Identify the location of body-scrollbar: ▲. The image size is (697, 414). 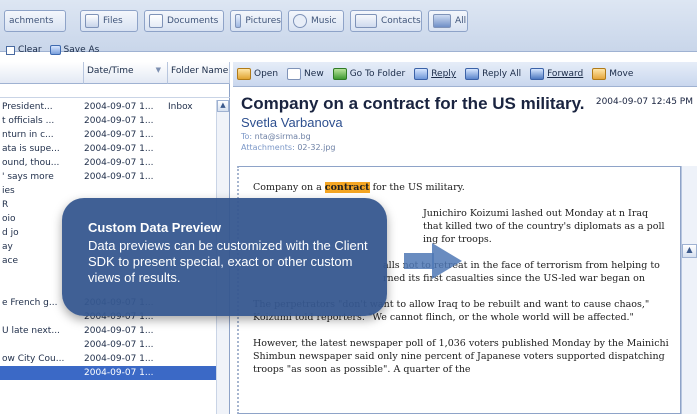
(689, 290).